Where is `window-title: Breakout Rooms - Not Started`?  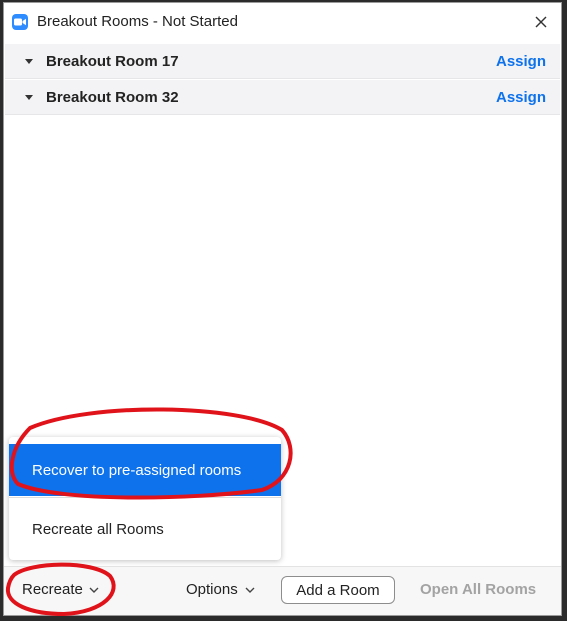 window-title: Breakout Rooms - Not Started is located at coordinates (137, 21).